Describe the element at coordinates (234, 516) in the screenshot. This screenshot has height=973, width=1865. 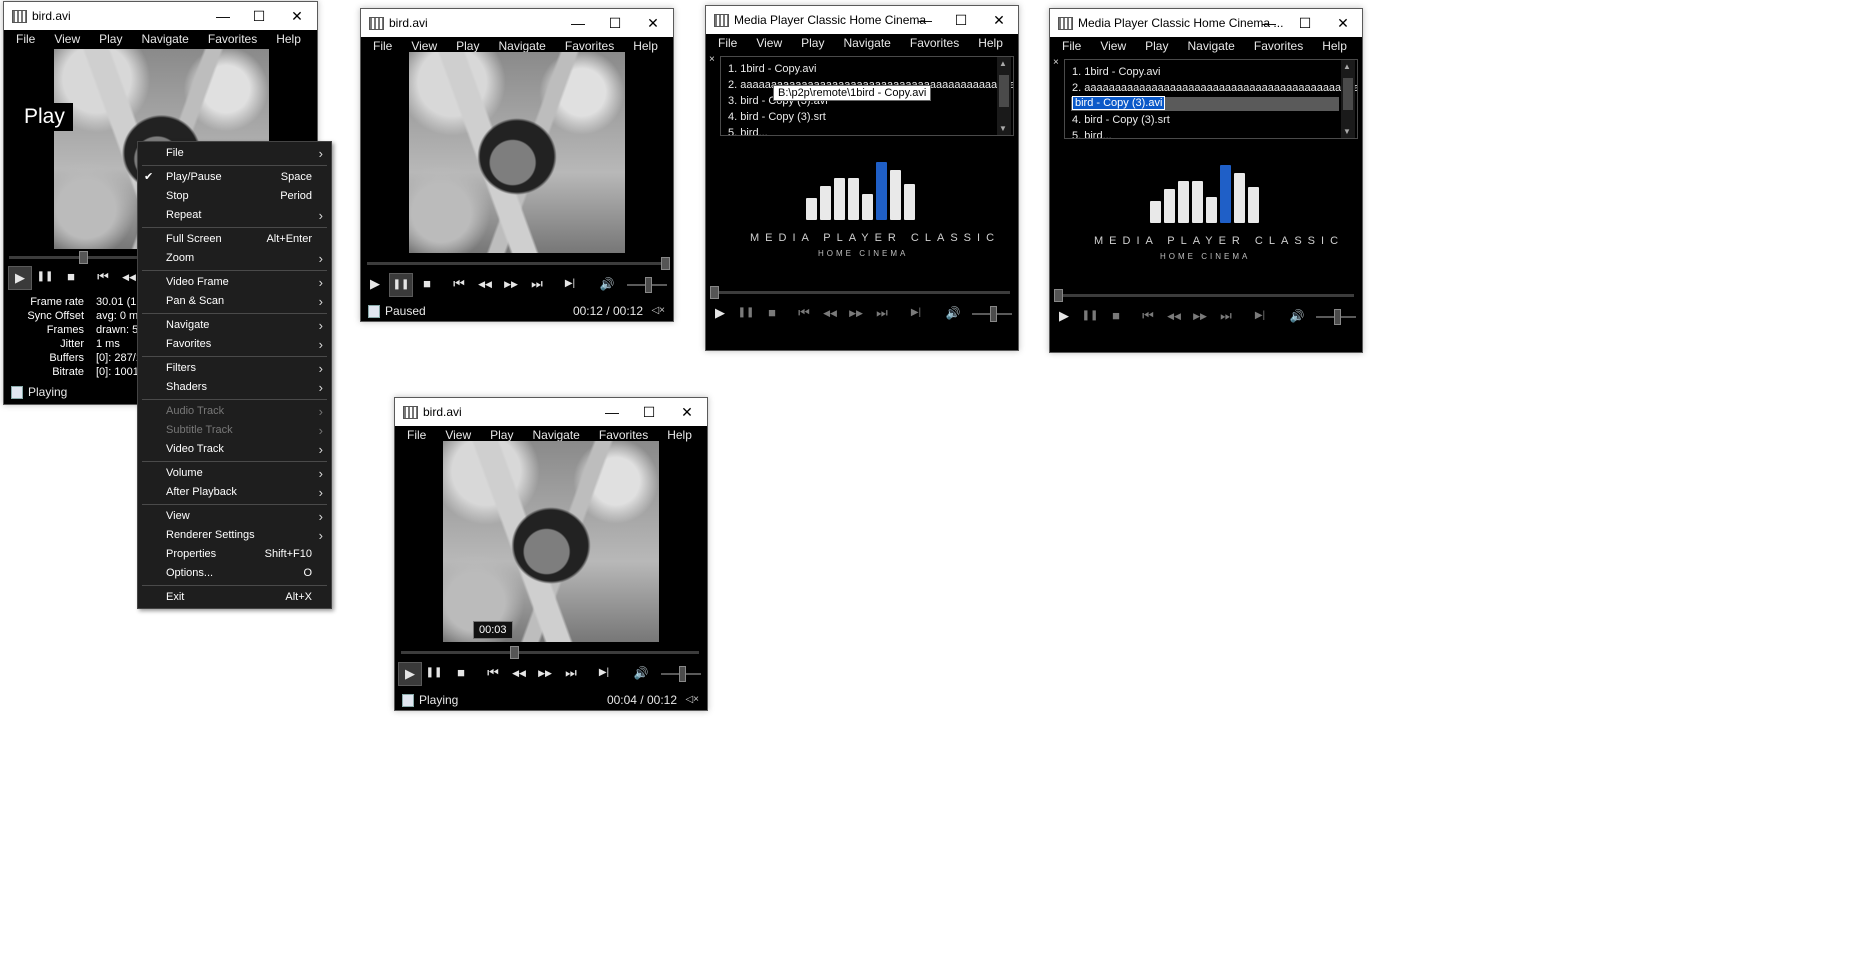
I see `menu-item-view: View ›` at that location.